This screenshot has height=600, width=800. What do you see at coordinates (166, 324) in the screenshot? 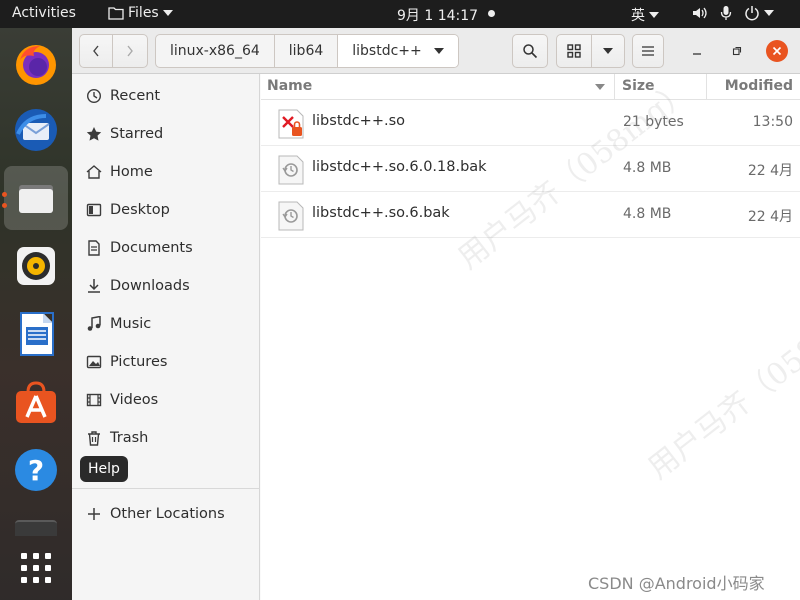
I see `sidebar-item-music: Music` at bounding box center [166, 324].